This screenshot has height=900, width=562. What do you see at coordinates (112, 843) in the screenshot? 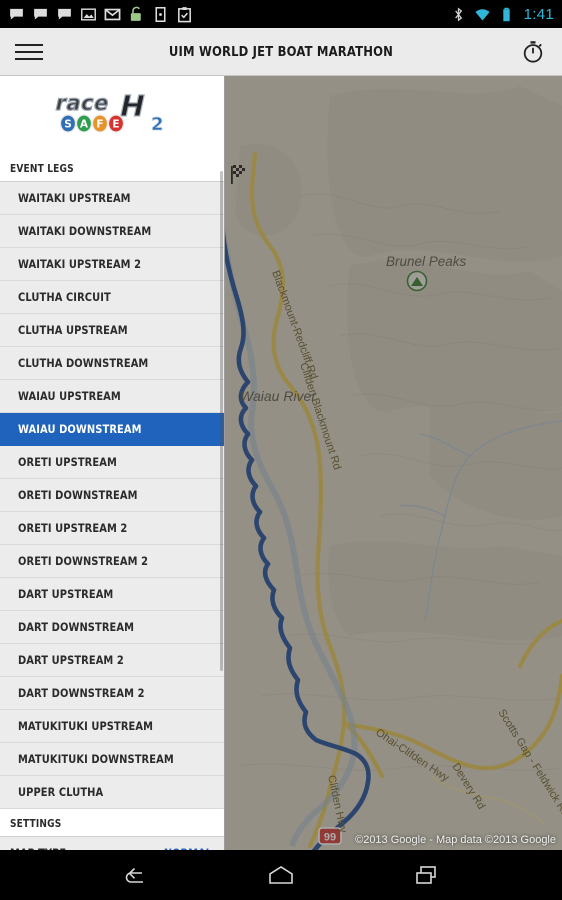
I see `setting-row-map-type: MAP TYPE NORMAL` at bounding box center [112, 843].